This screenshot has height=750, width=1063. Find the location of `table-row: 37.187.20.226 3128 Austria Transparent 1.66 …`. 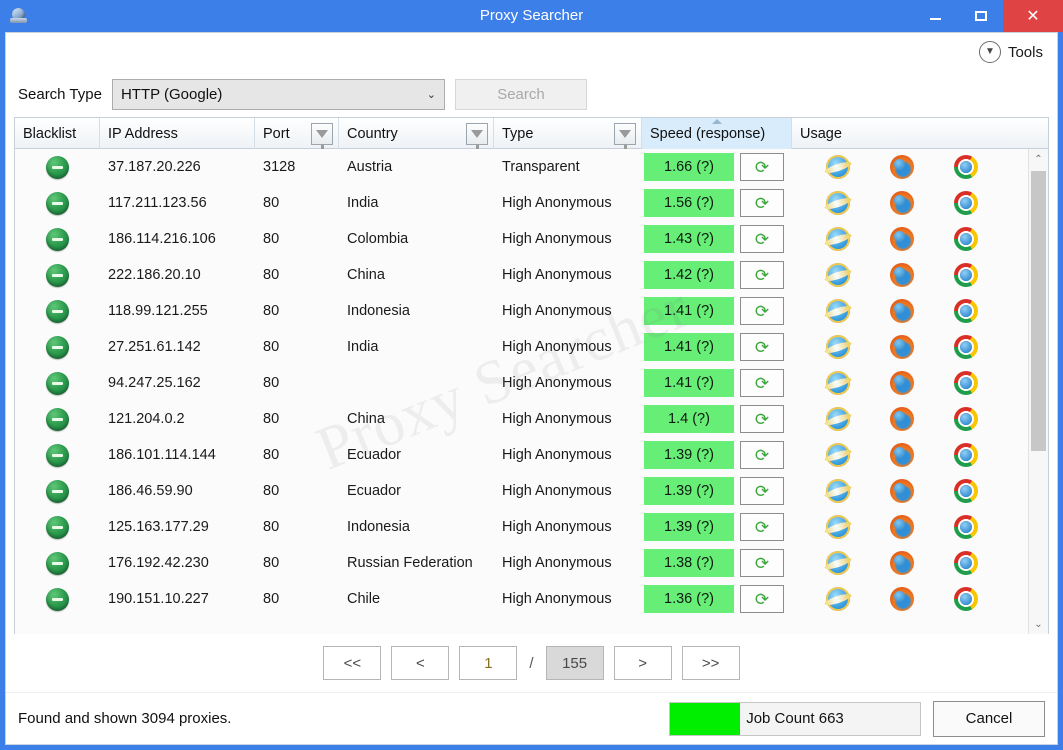

table-row: 37.187.20.226 3128 Austria Transparent 1.66 … is located at coordinates (521, 167).